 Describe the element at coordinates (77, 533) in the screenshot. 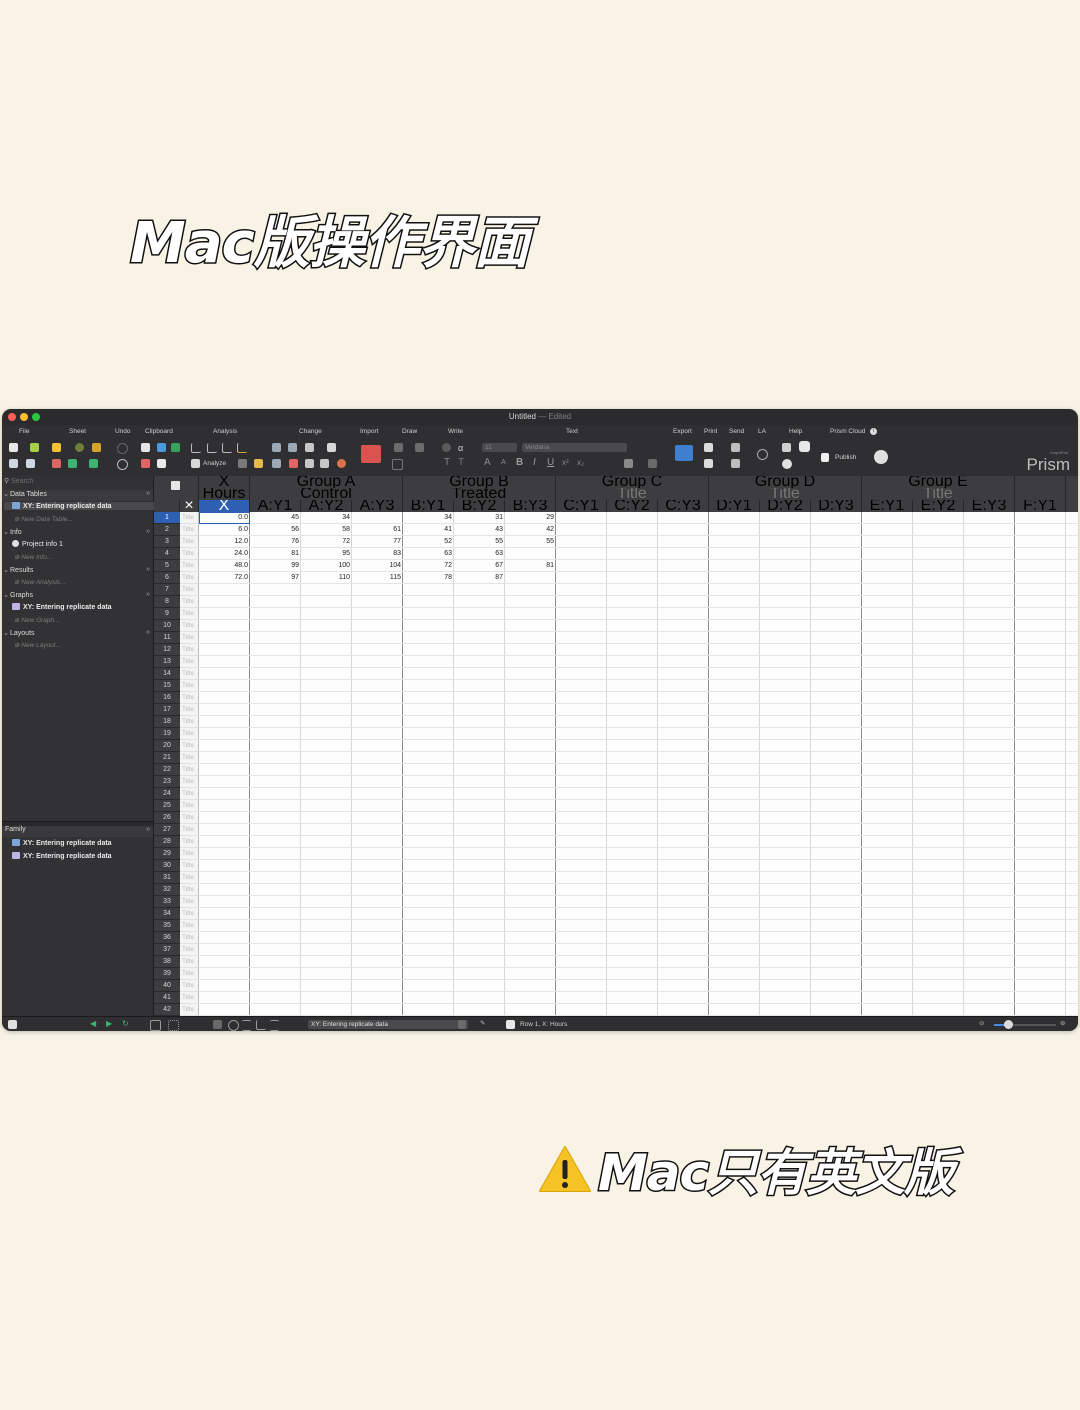

I see `section-info: ⌄Info»` at that location.